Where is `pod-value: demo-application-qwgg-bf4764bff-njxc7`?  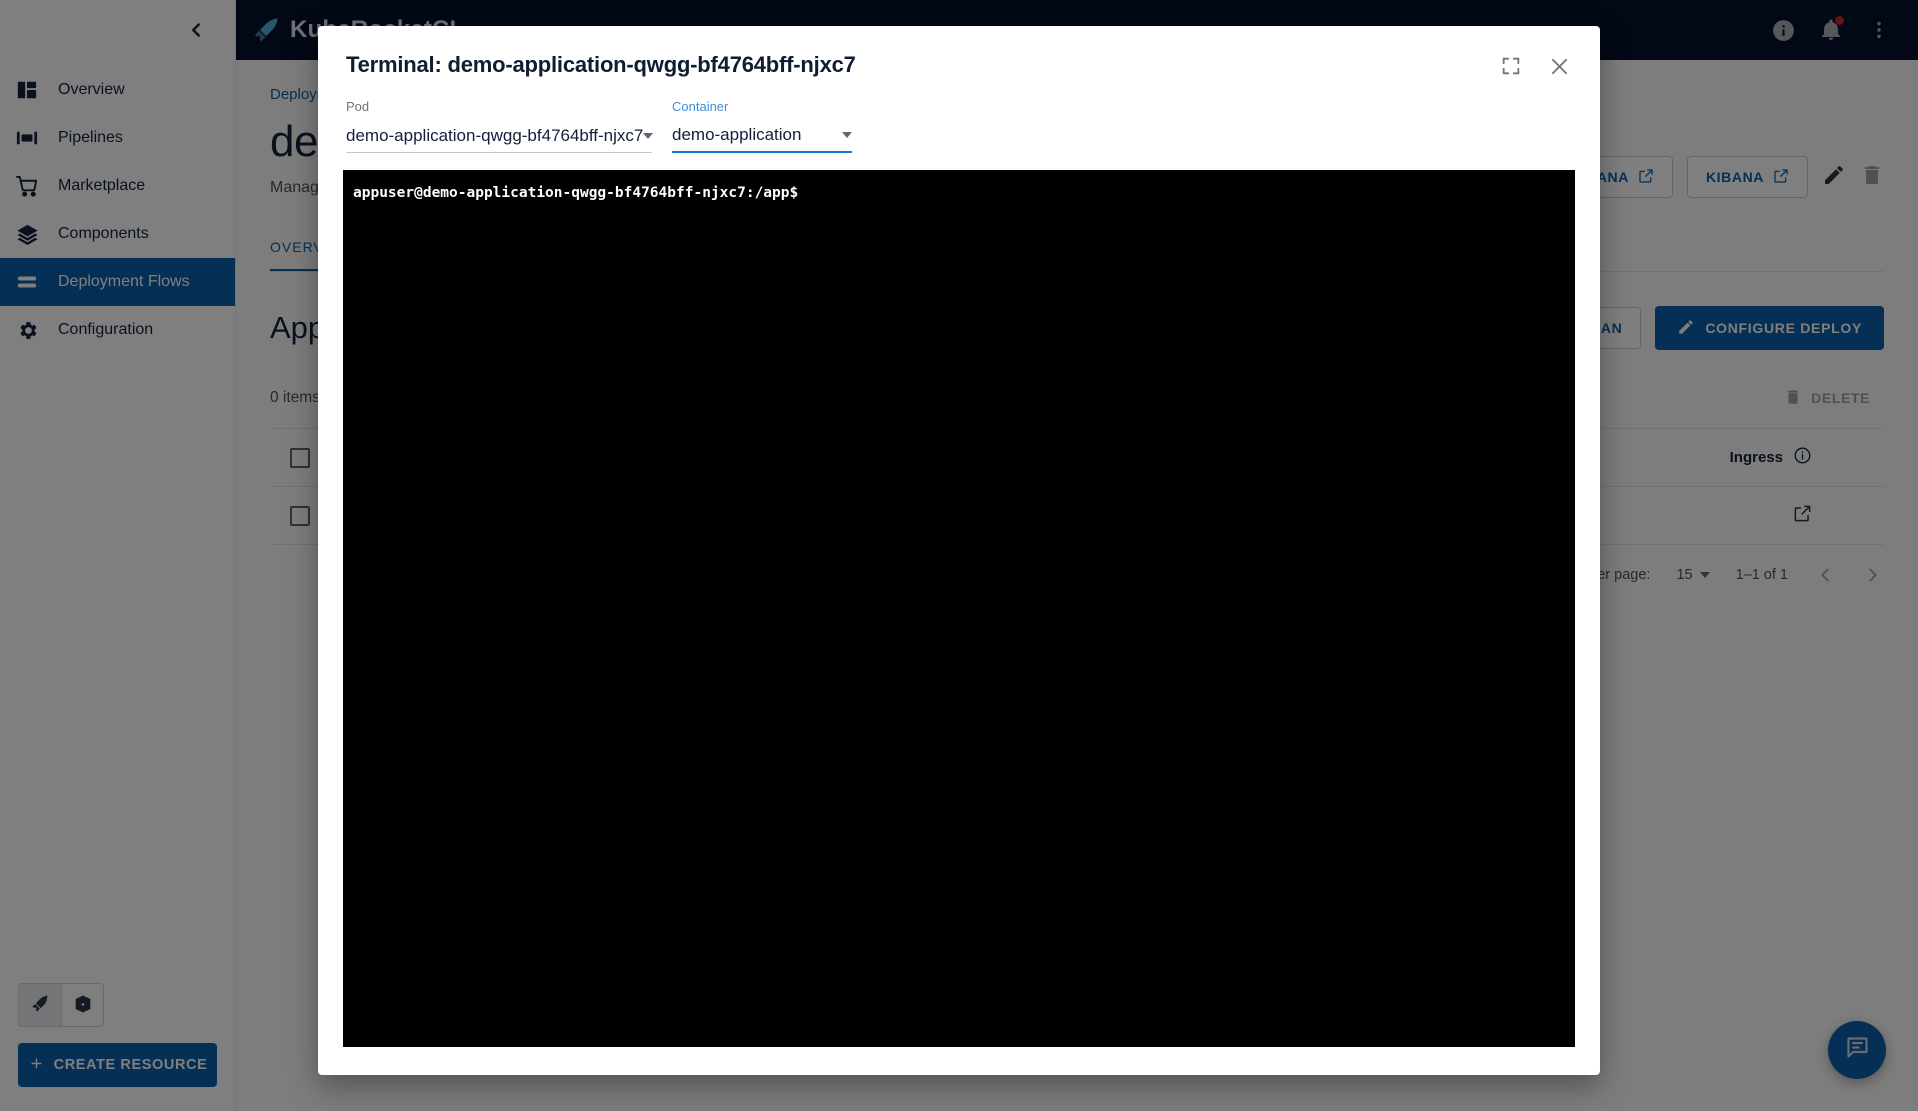
pod-value: demo-application-qwgg-bf4764bff-njxc7 is located at coordinates (495, 135).